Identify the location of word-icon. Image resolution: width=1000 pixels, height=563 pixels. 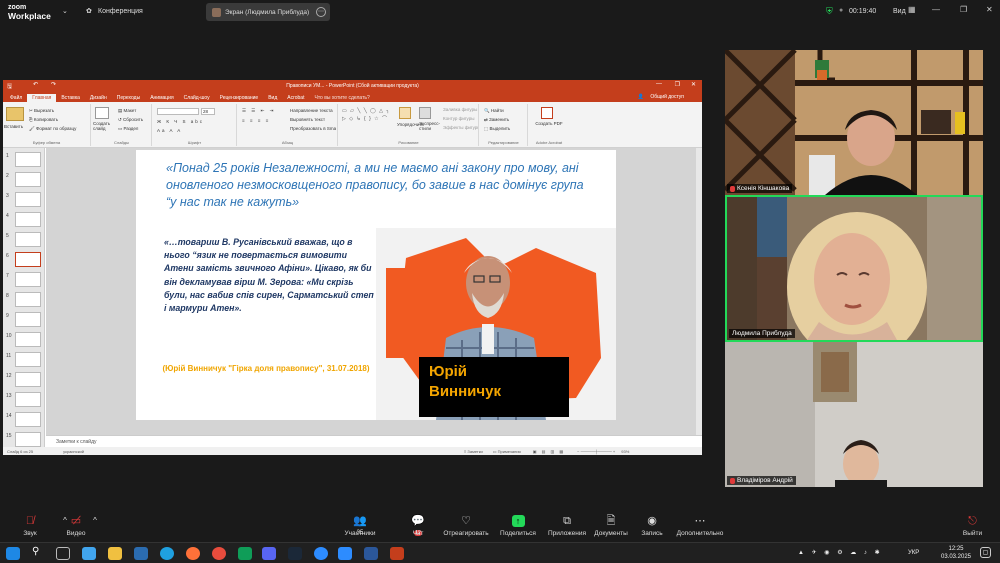
(371, 553).